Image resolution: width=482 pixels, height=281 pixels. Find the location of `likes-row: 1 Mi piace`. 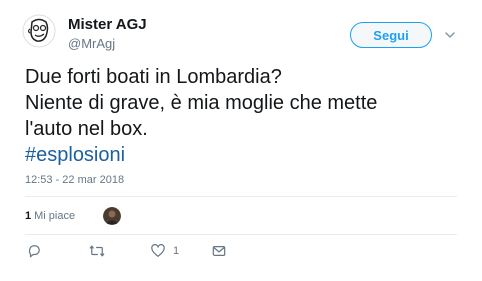

likes-row: 1 Mi piace is located at coordinates (73, 216).